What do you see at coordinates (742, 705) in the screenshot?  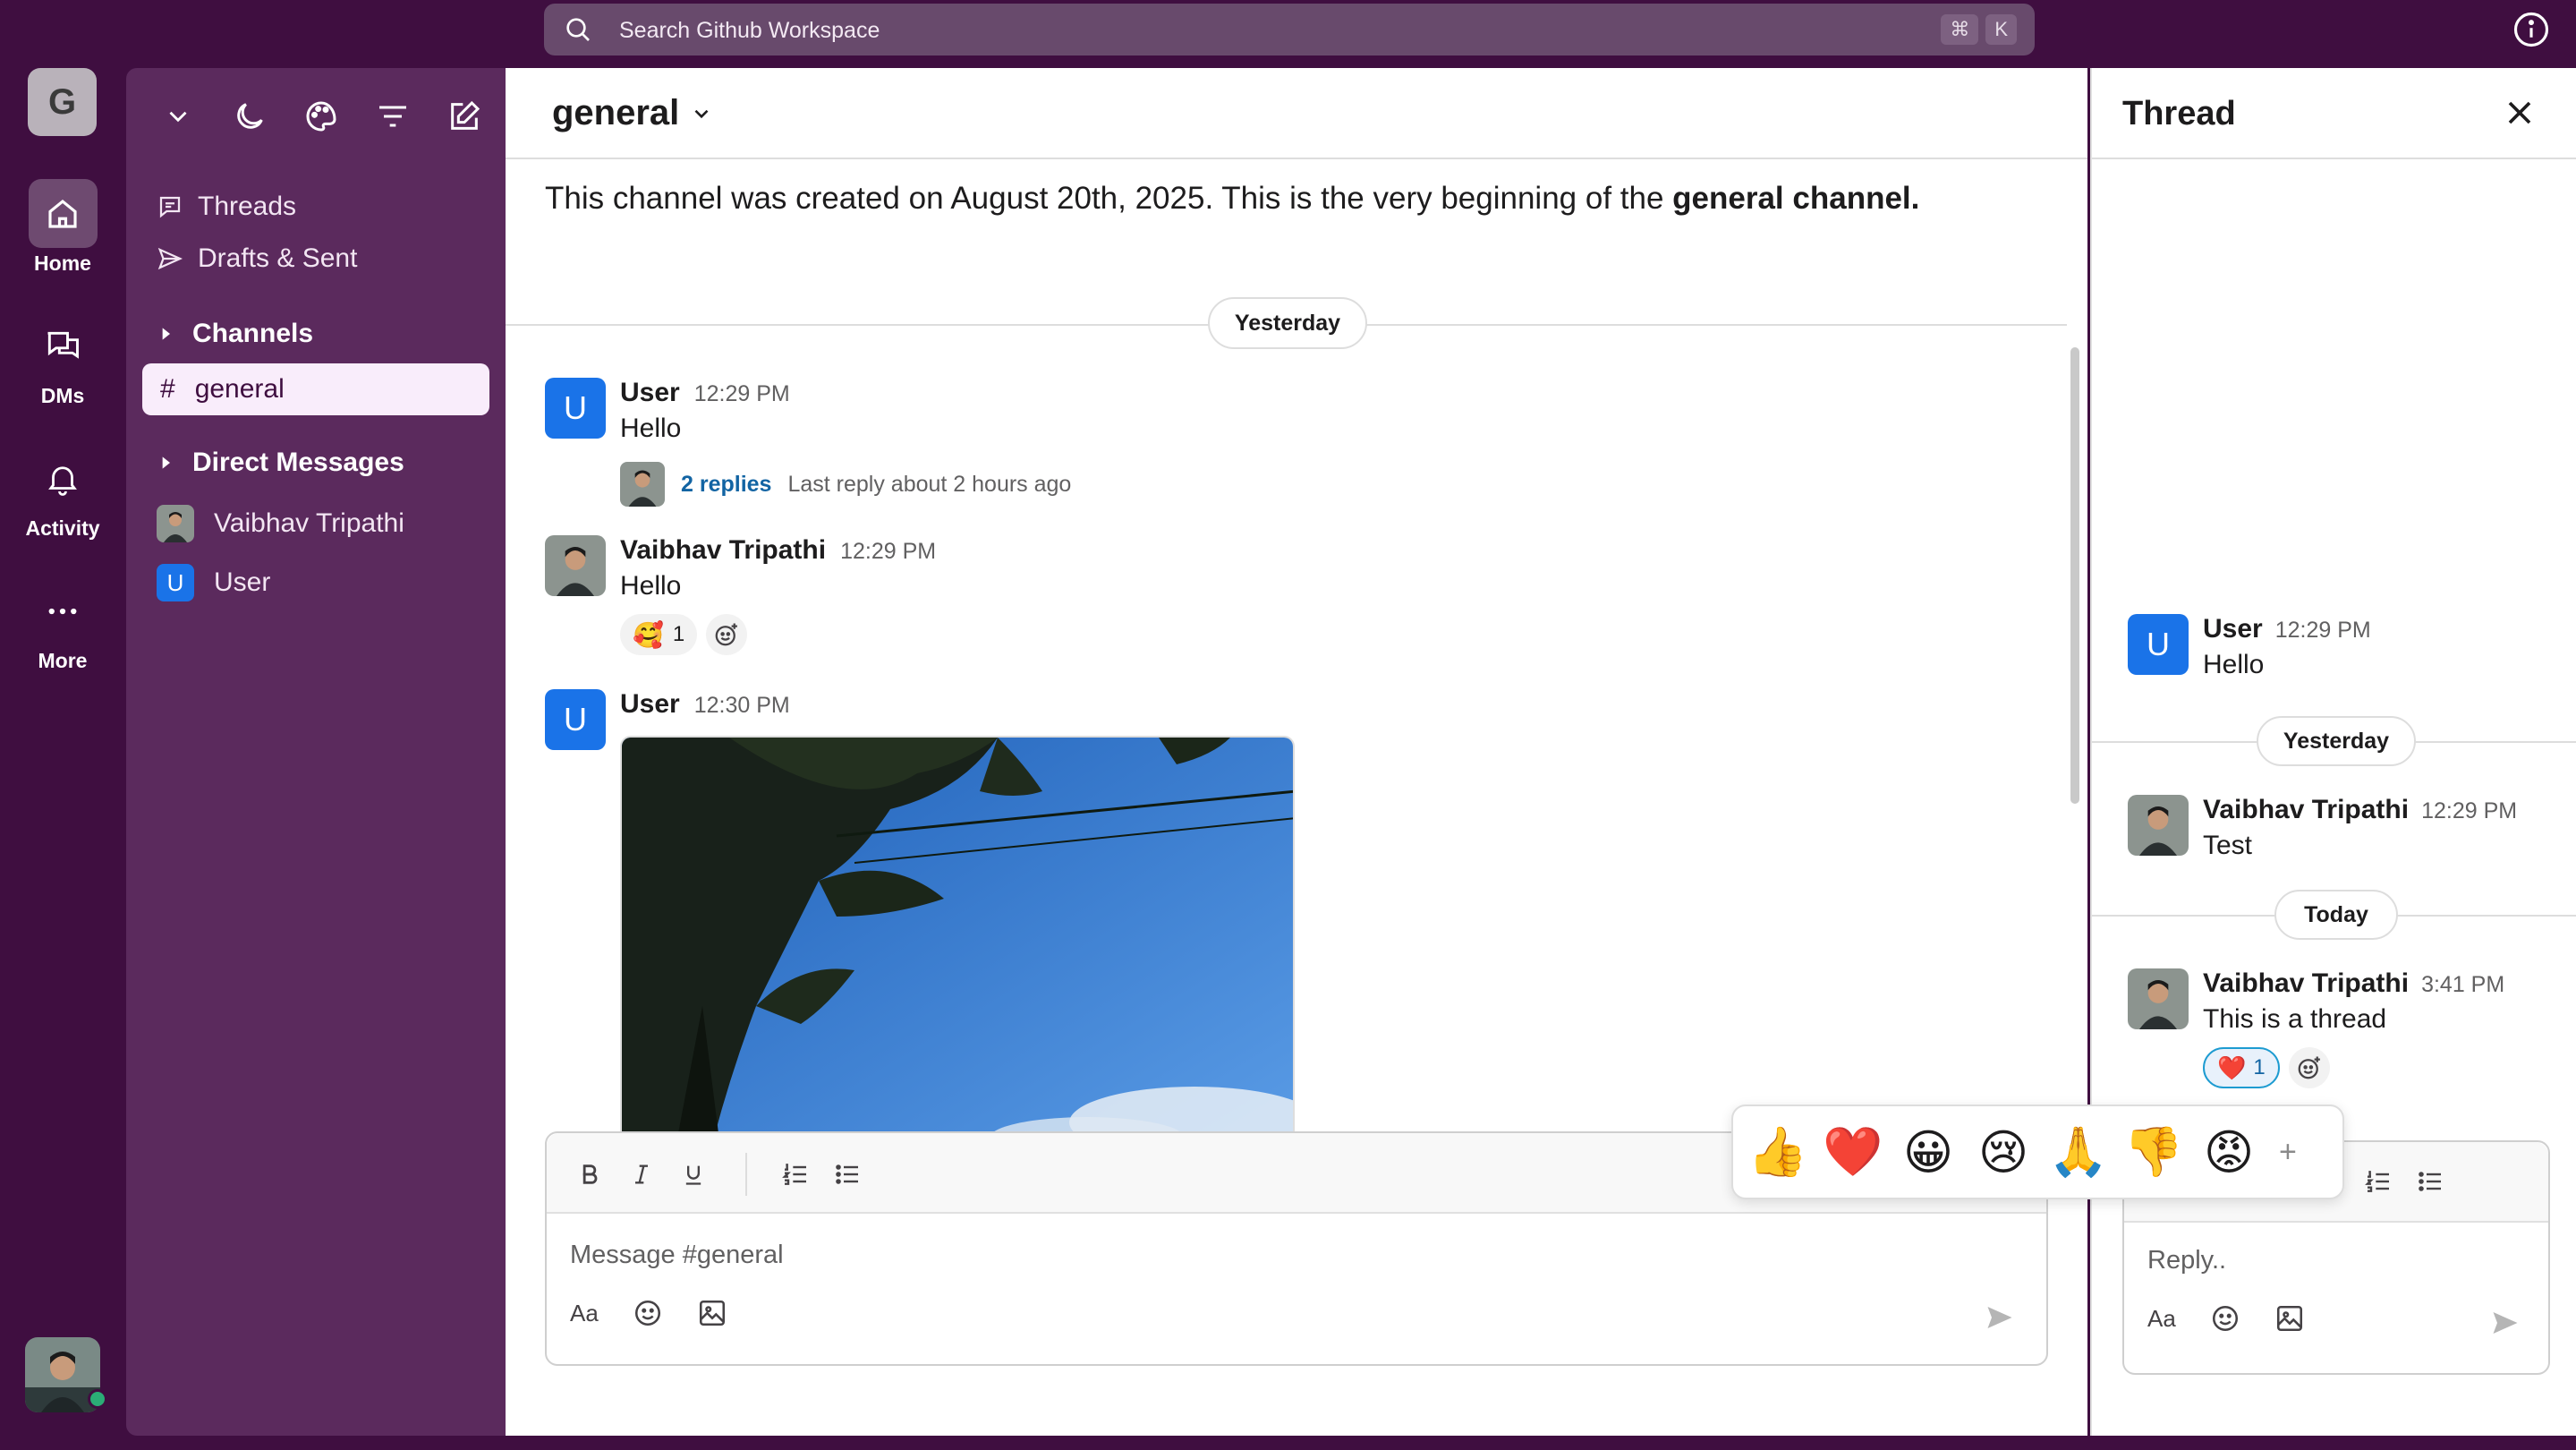 I see `message-time: 12:30 PM` at bounding box center [742, 705].